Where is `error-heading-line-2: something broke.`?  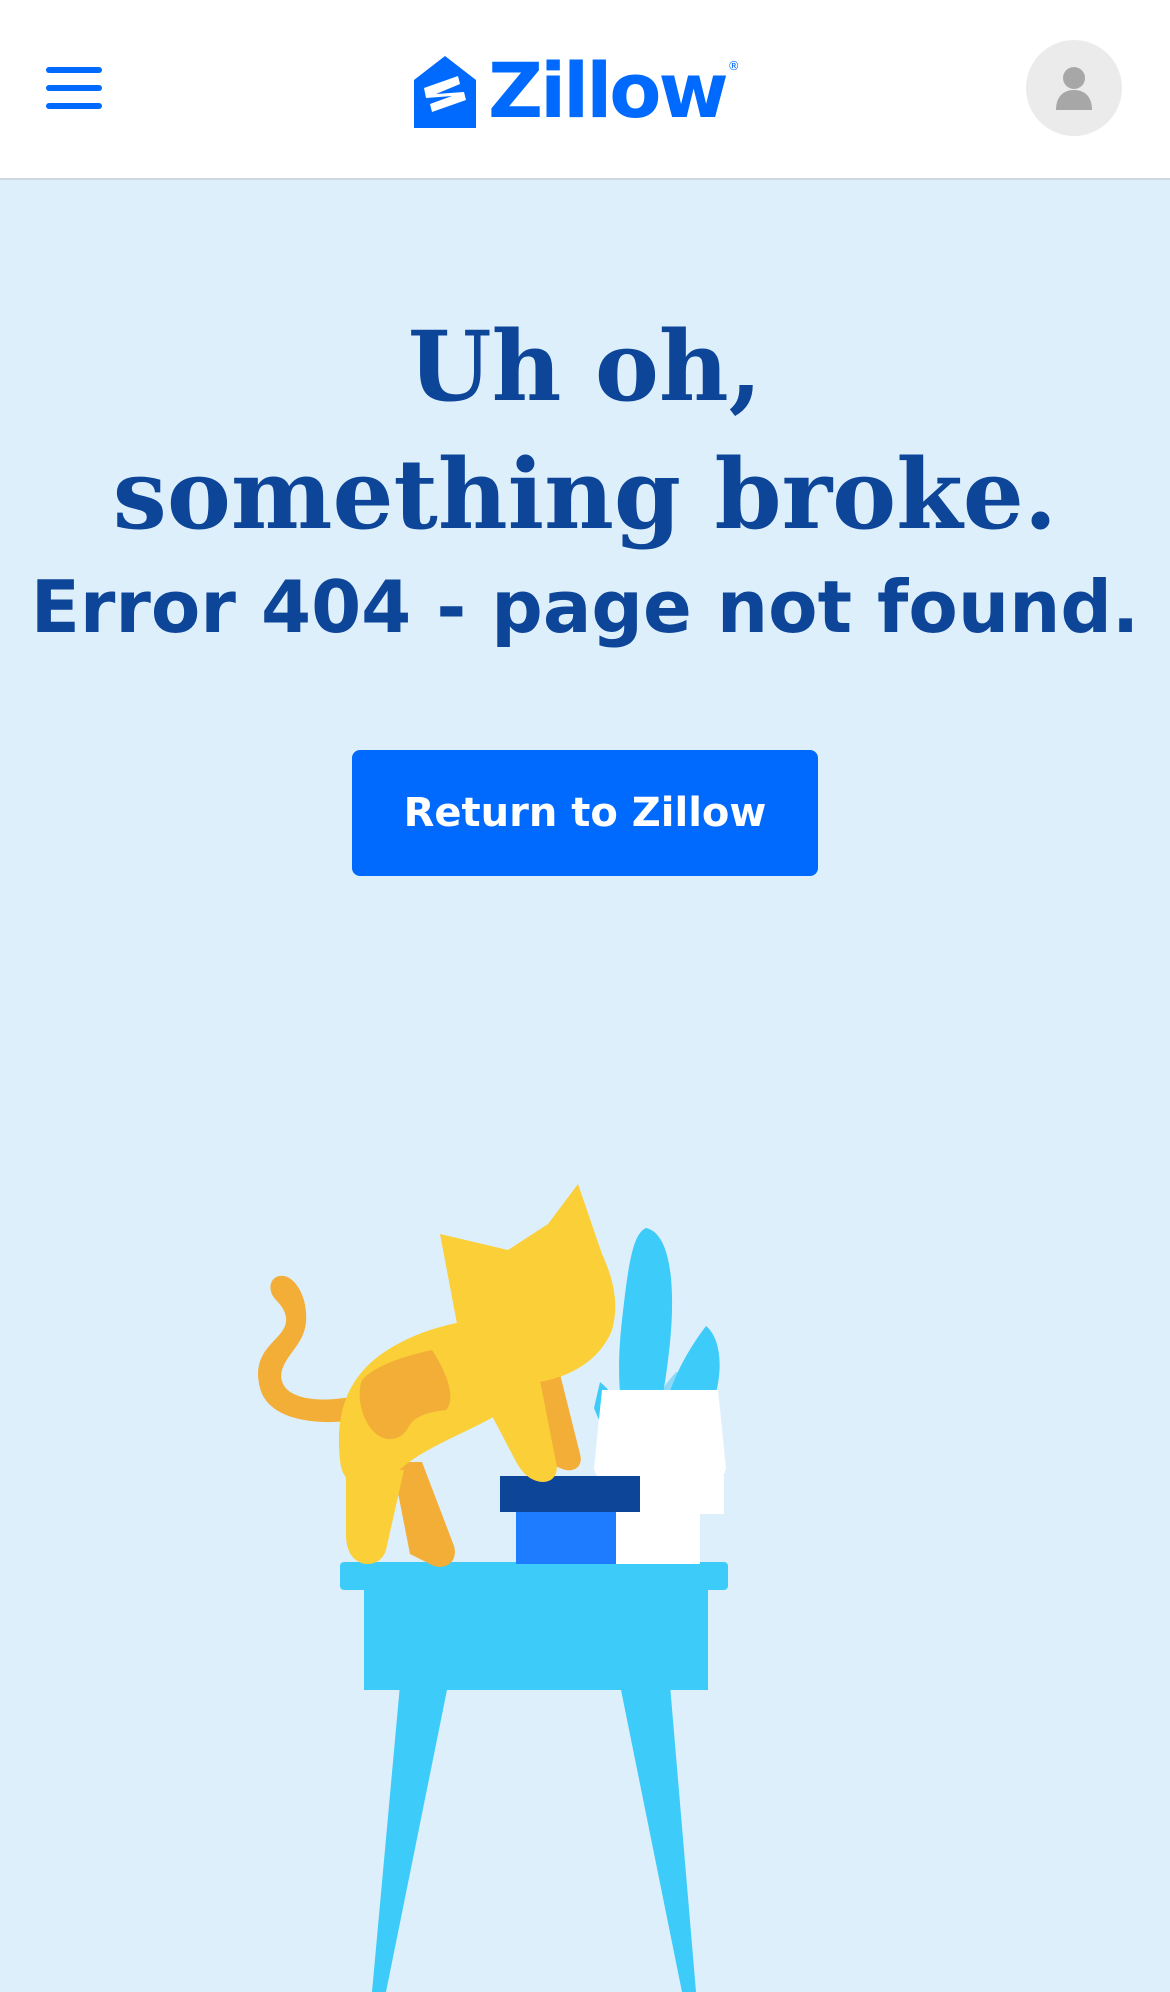 error-heading-line-2: something broke. is located at coordinates (585, 494).